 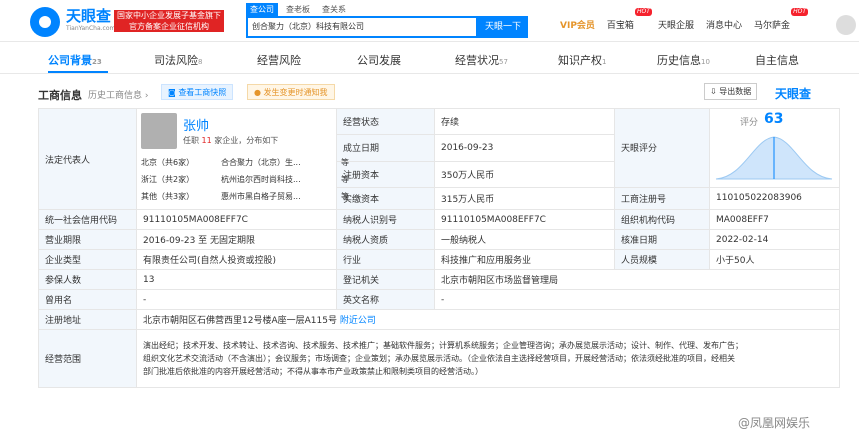 I want to click on logo-mark-icon, so click(x=45, y=22).